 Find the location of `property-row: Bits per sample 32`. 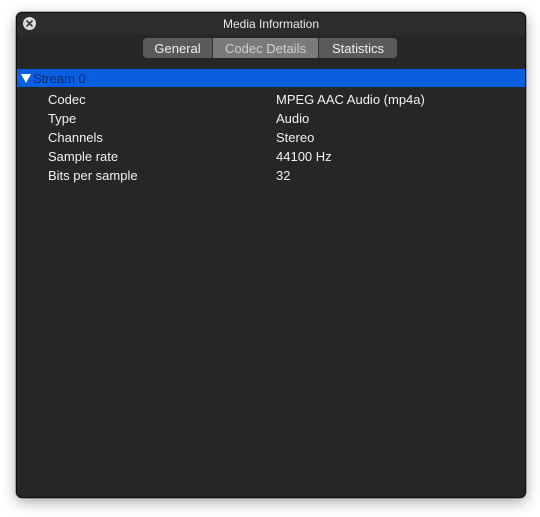

property-row: Bits per sample 32 is located at coordinates (271, 176).